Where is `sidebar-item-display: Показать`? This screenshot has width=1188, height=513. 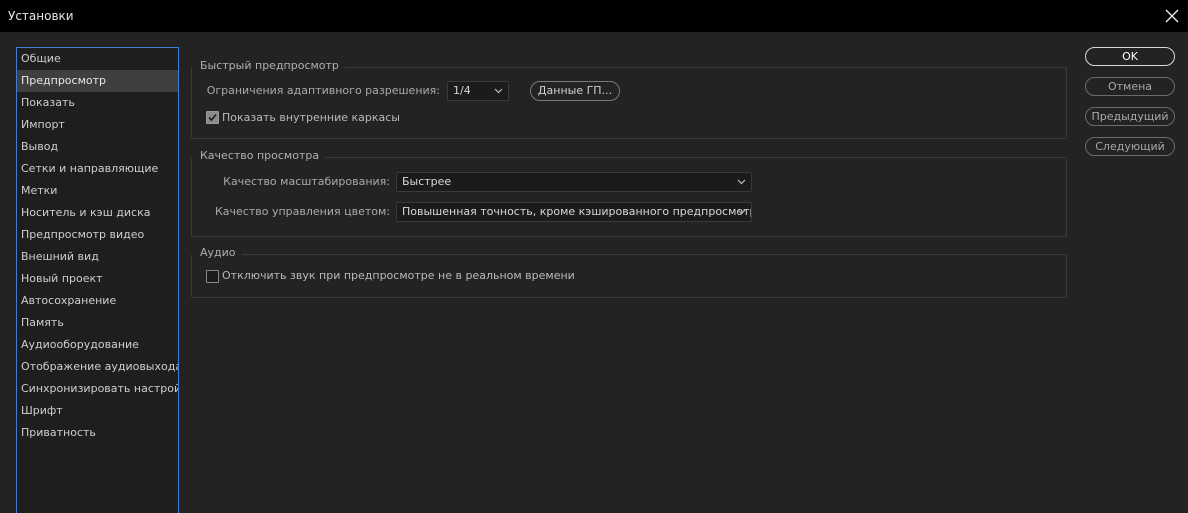 sidebar-item-display: Показать is located at coordinates (97, 103).